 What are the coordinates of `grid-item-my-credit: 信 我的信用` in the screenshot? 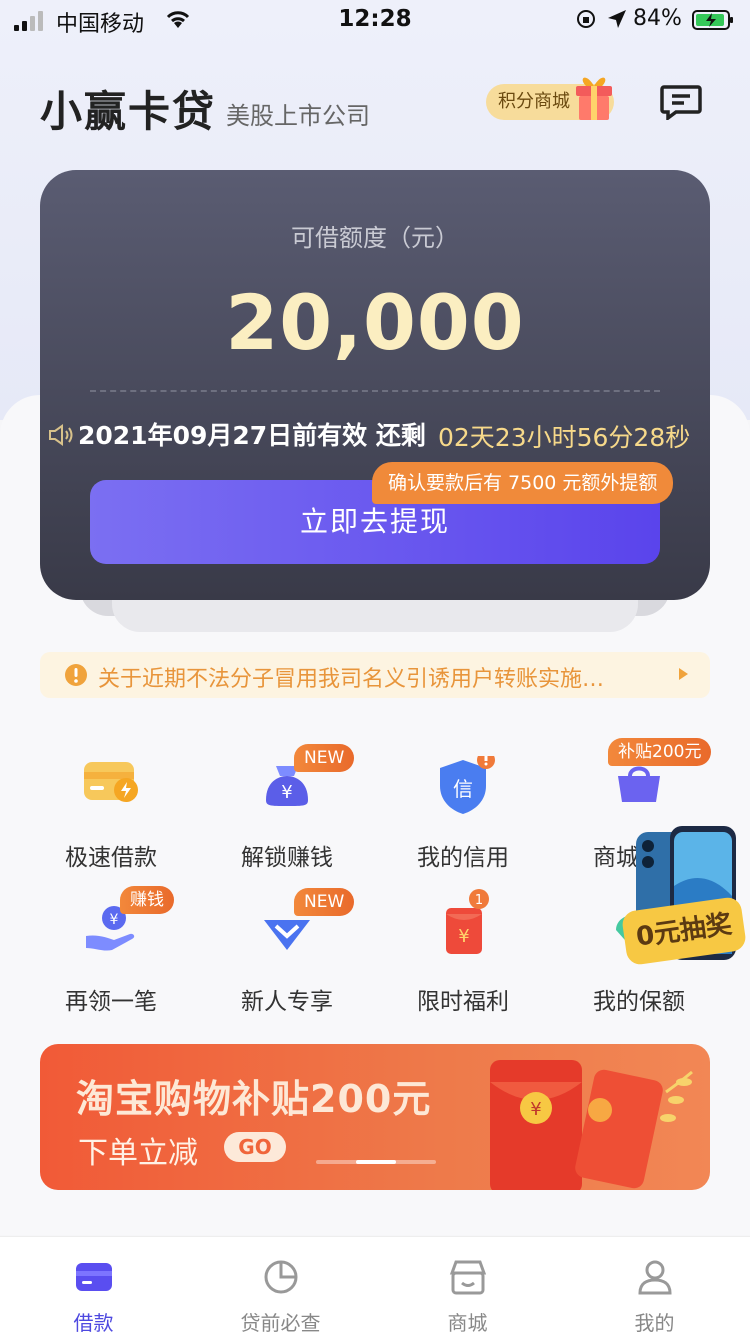 It's located at (463, 826).